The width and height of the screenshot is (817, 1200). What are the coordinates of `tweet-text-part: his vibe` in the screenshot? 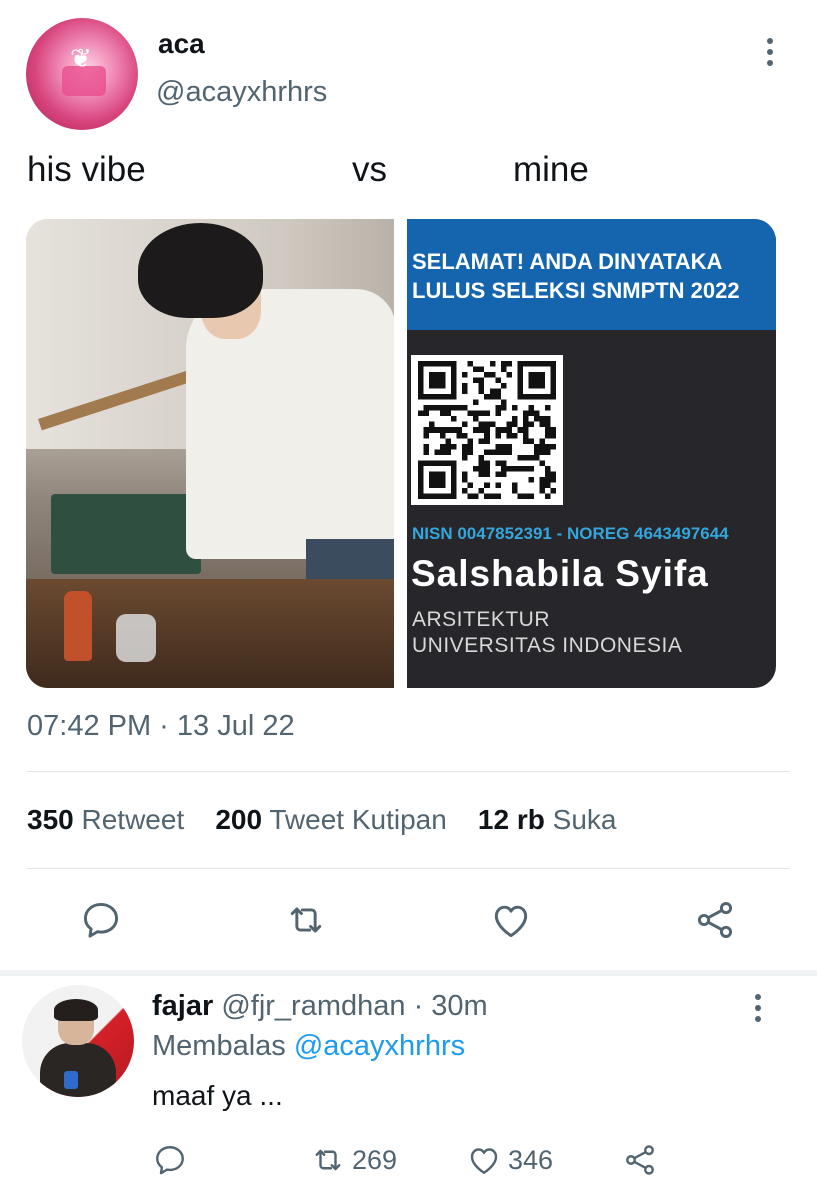 It's located at (86, 169).